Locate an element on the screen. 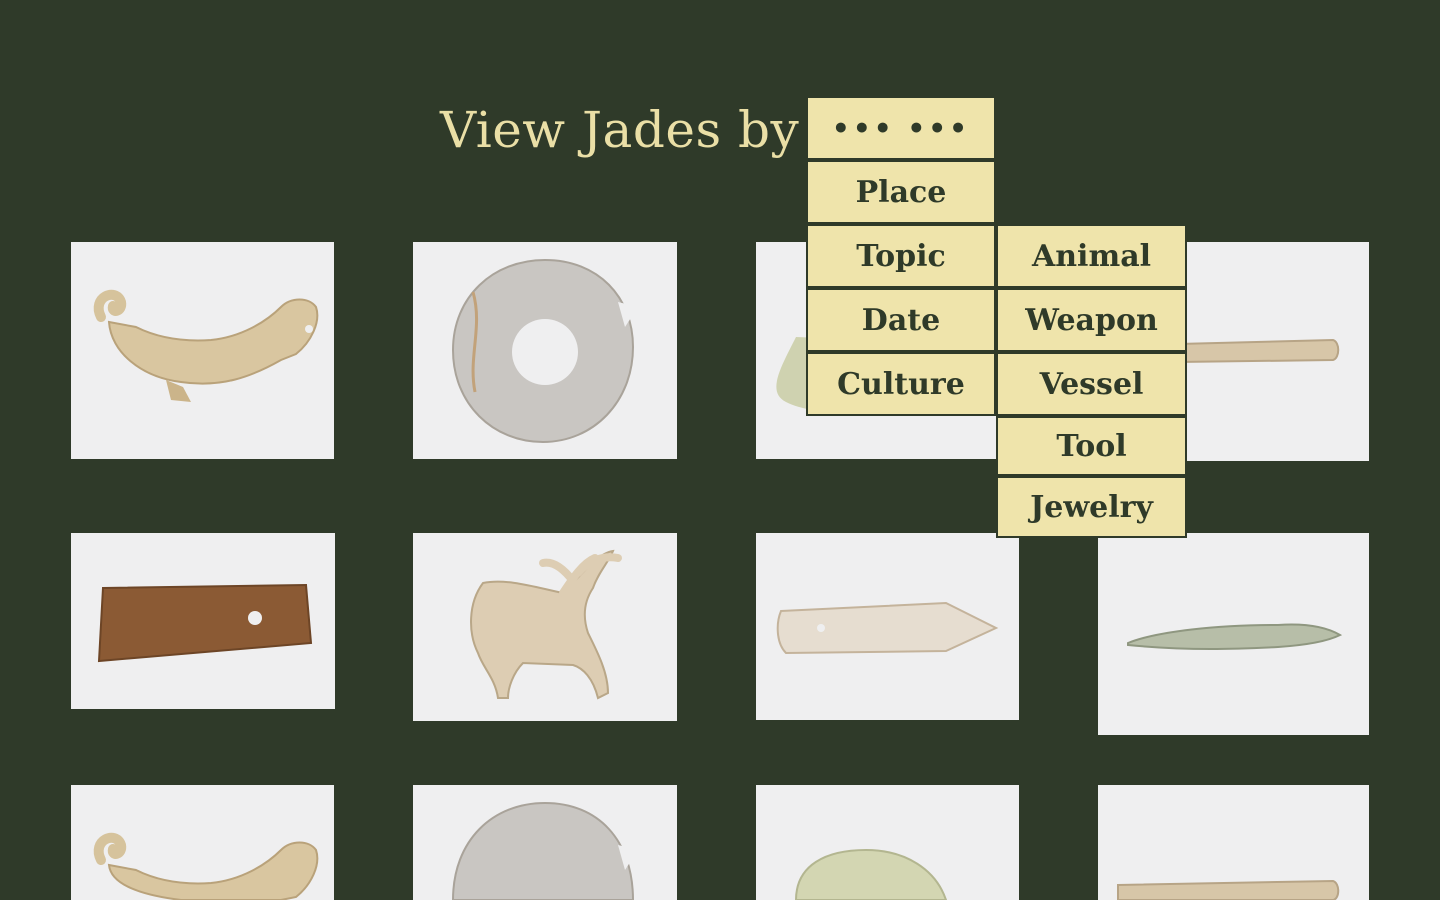 The width and height of the screenshot is (1440, 900). menu-item-topic: Topic is located at coordinates (901, 256).